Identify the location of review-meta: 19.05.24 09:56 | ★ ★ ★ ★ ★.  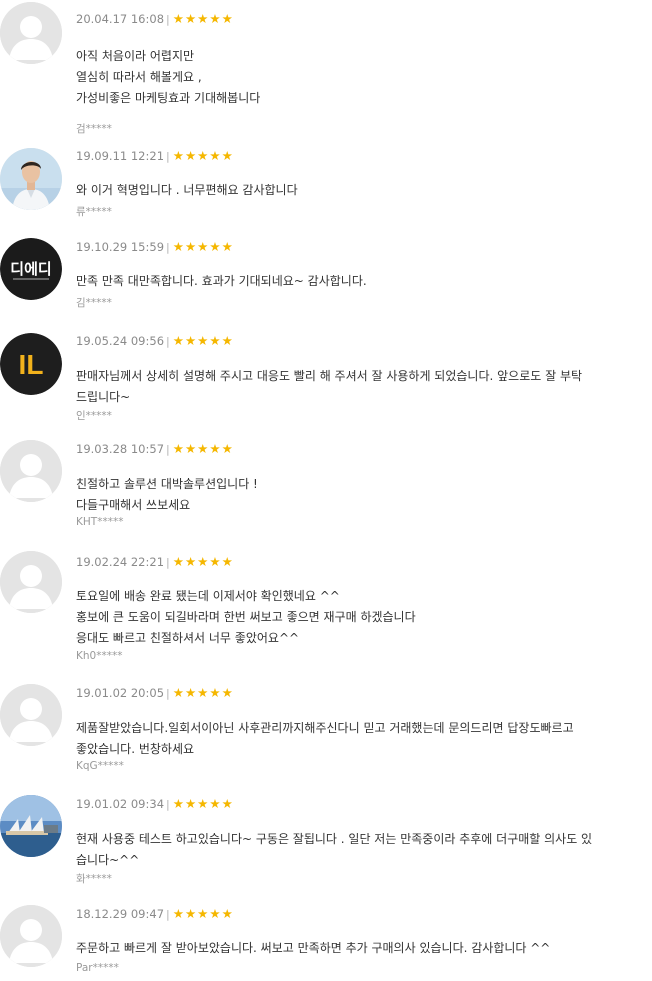
(154, 341).